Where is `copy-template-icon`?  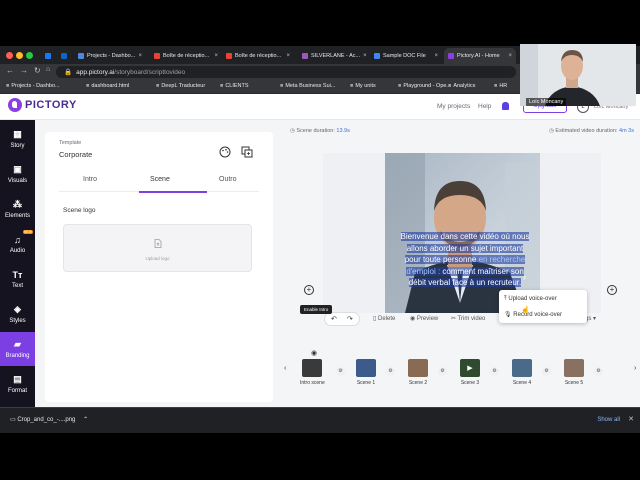 copy-template-icon is located at coordinates (247, 151).